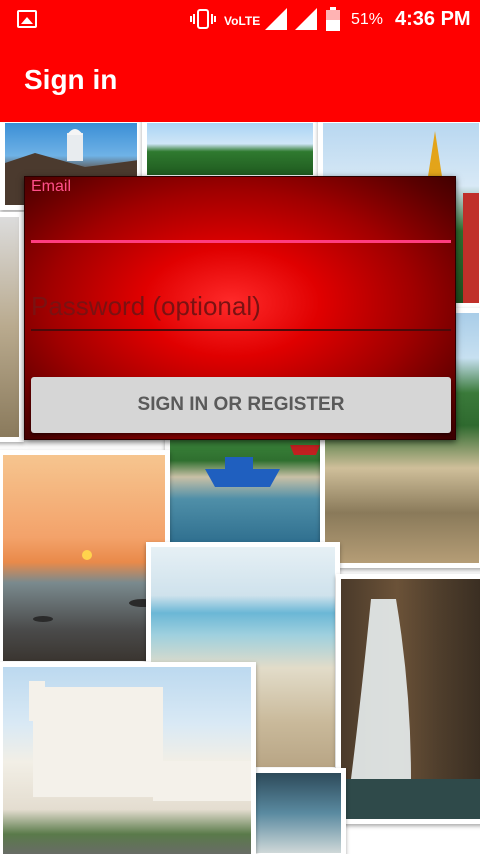 The width and height of the screenshot is (480, 854). Describe the element at coordinates (85, 558) in the screenshot. I see `sunset-photo` at that location.